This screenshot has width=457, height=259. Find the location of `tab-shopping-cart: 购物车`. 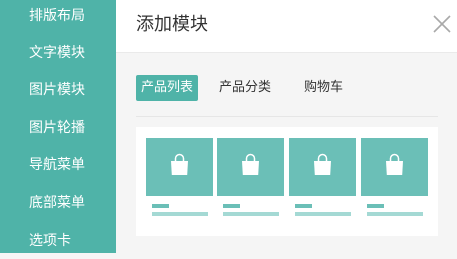

tab-shopping-cart: 购物车 is located at coordinates (323, 88).